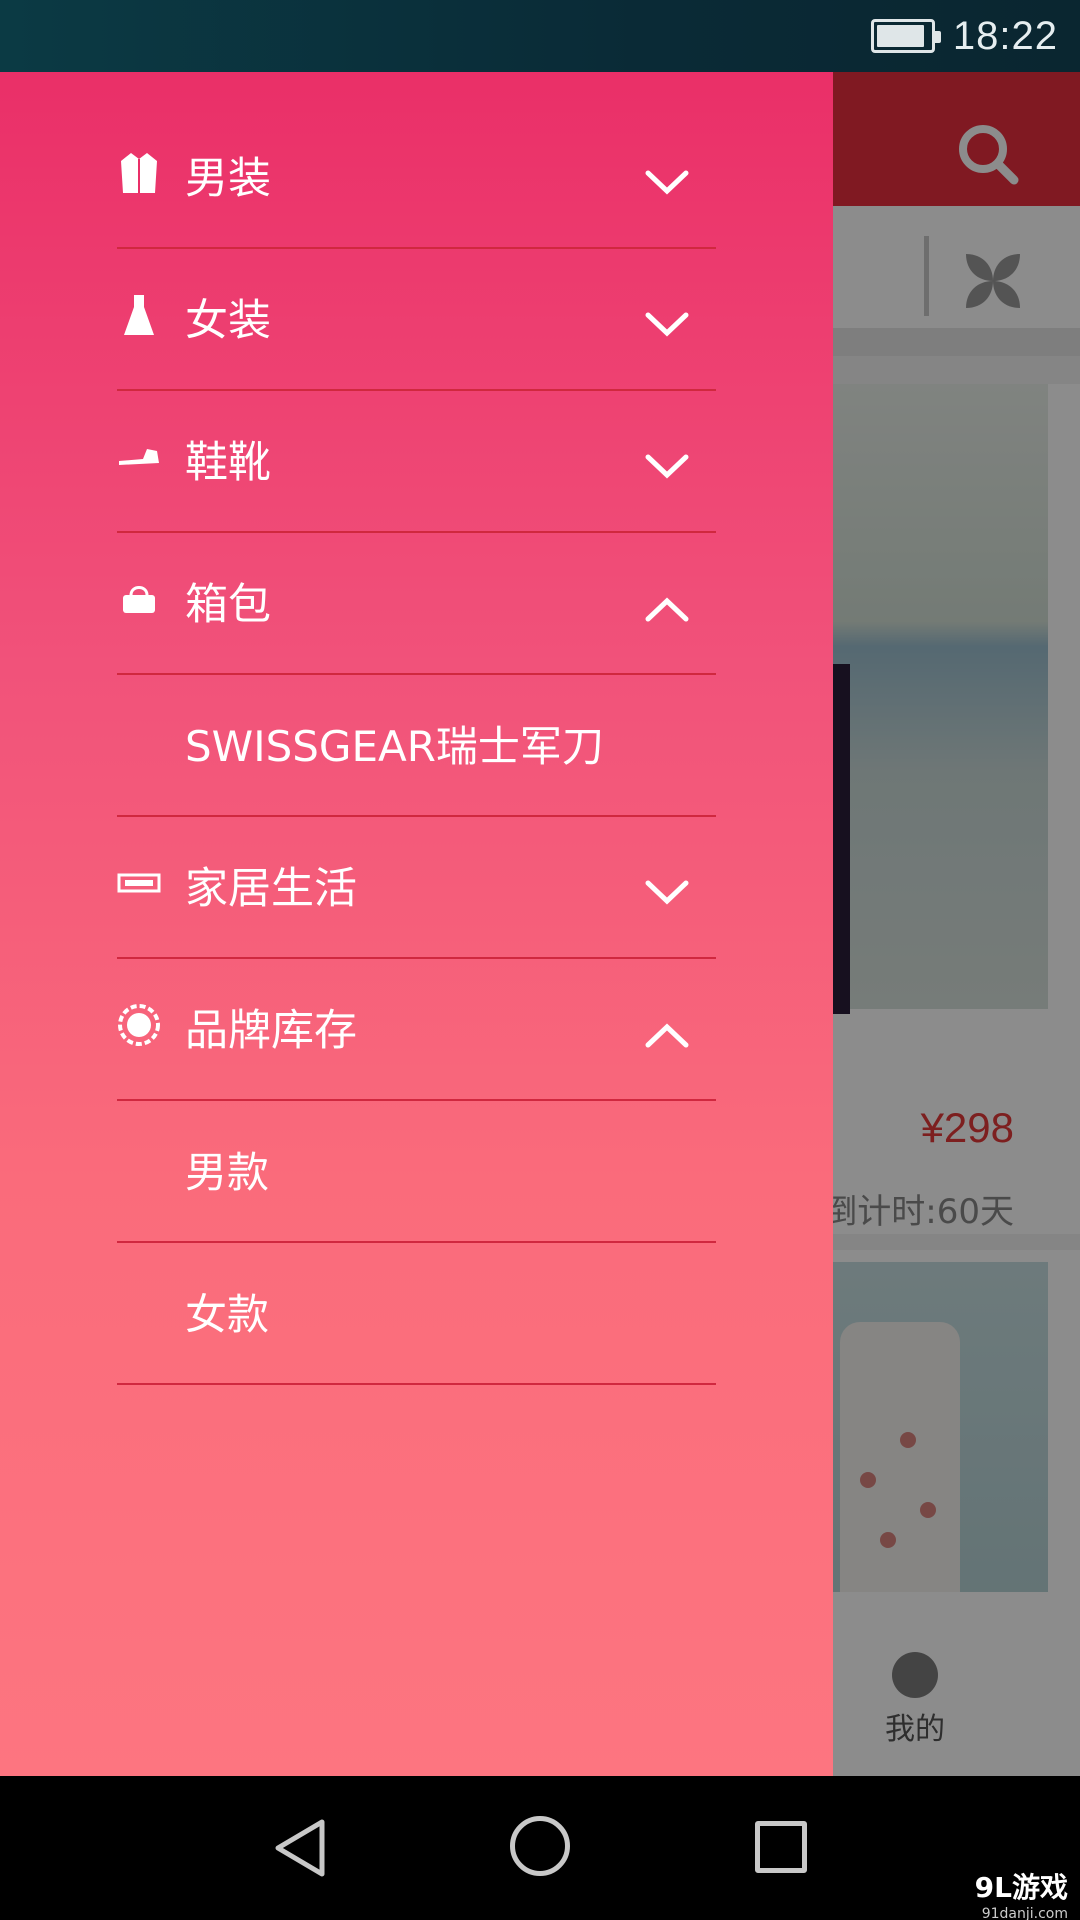  Describe the element at coordinates (416, 888) in the screenshot. I see `drawer-item-home-living: 家居生活` at that location.